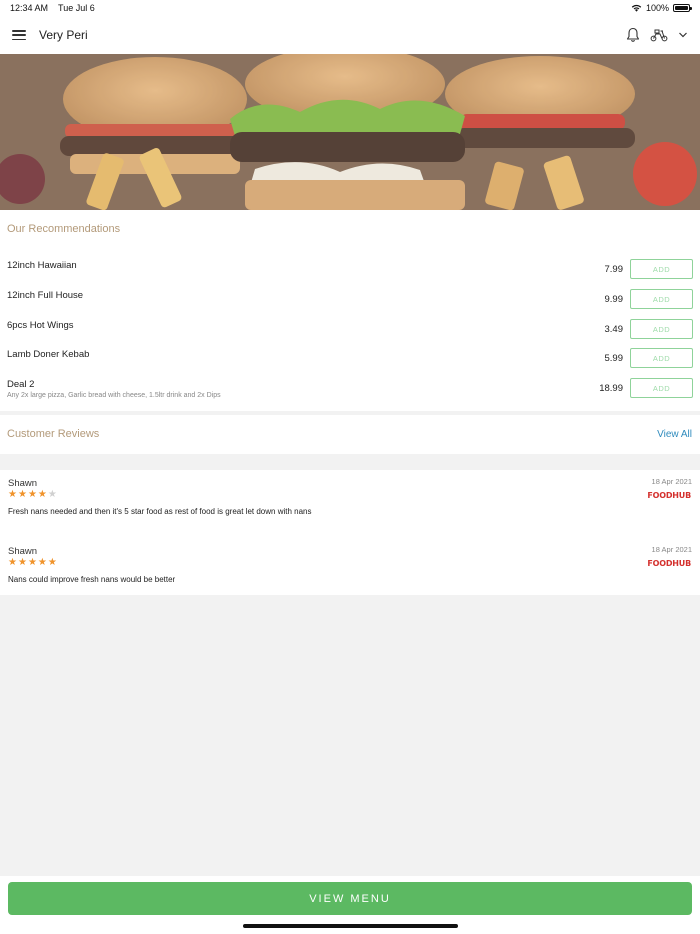 Image resolution: width=700 pixels, height=934 pixels. Describe the element at coordinates (659, 35) in the screenshot. I see `scooter-icon` at that location.